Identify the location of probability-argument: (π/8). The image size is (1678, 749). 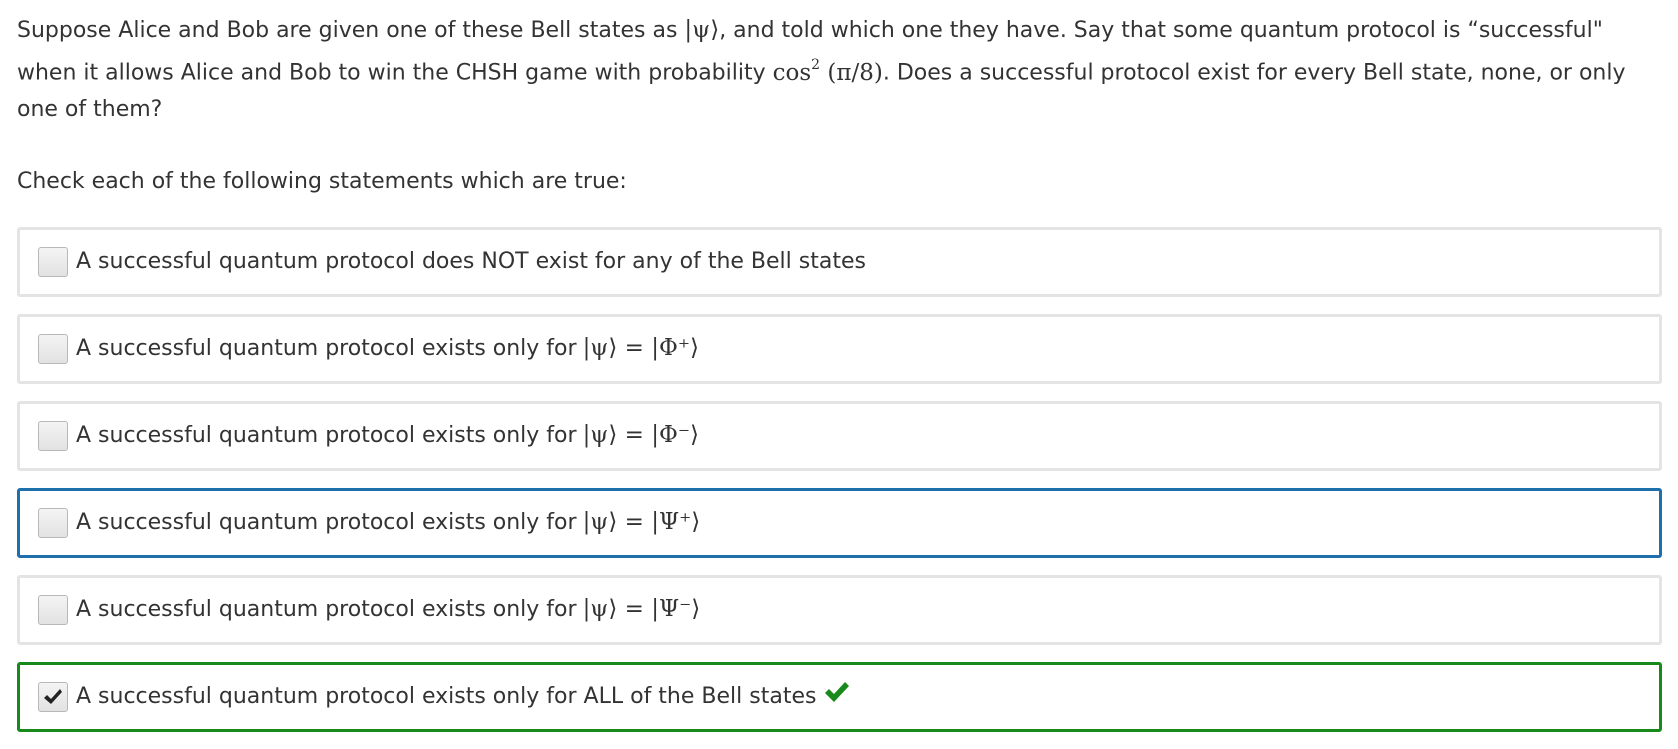
(851, 72).